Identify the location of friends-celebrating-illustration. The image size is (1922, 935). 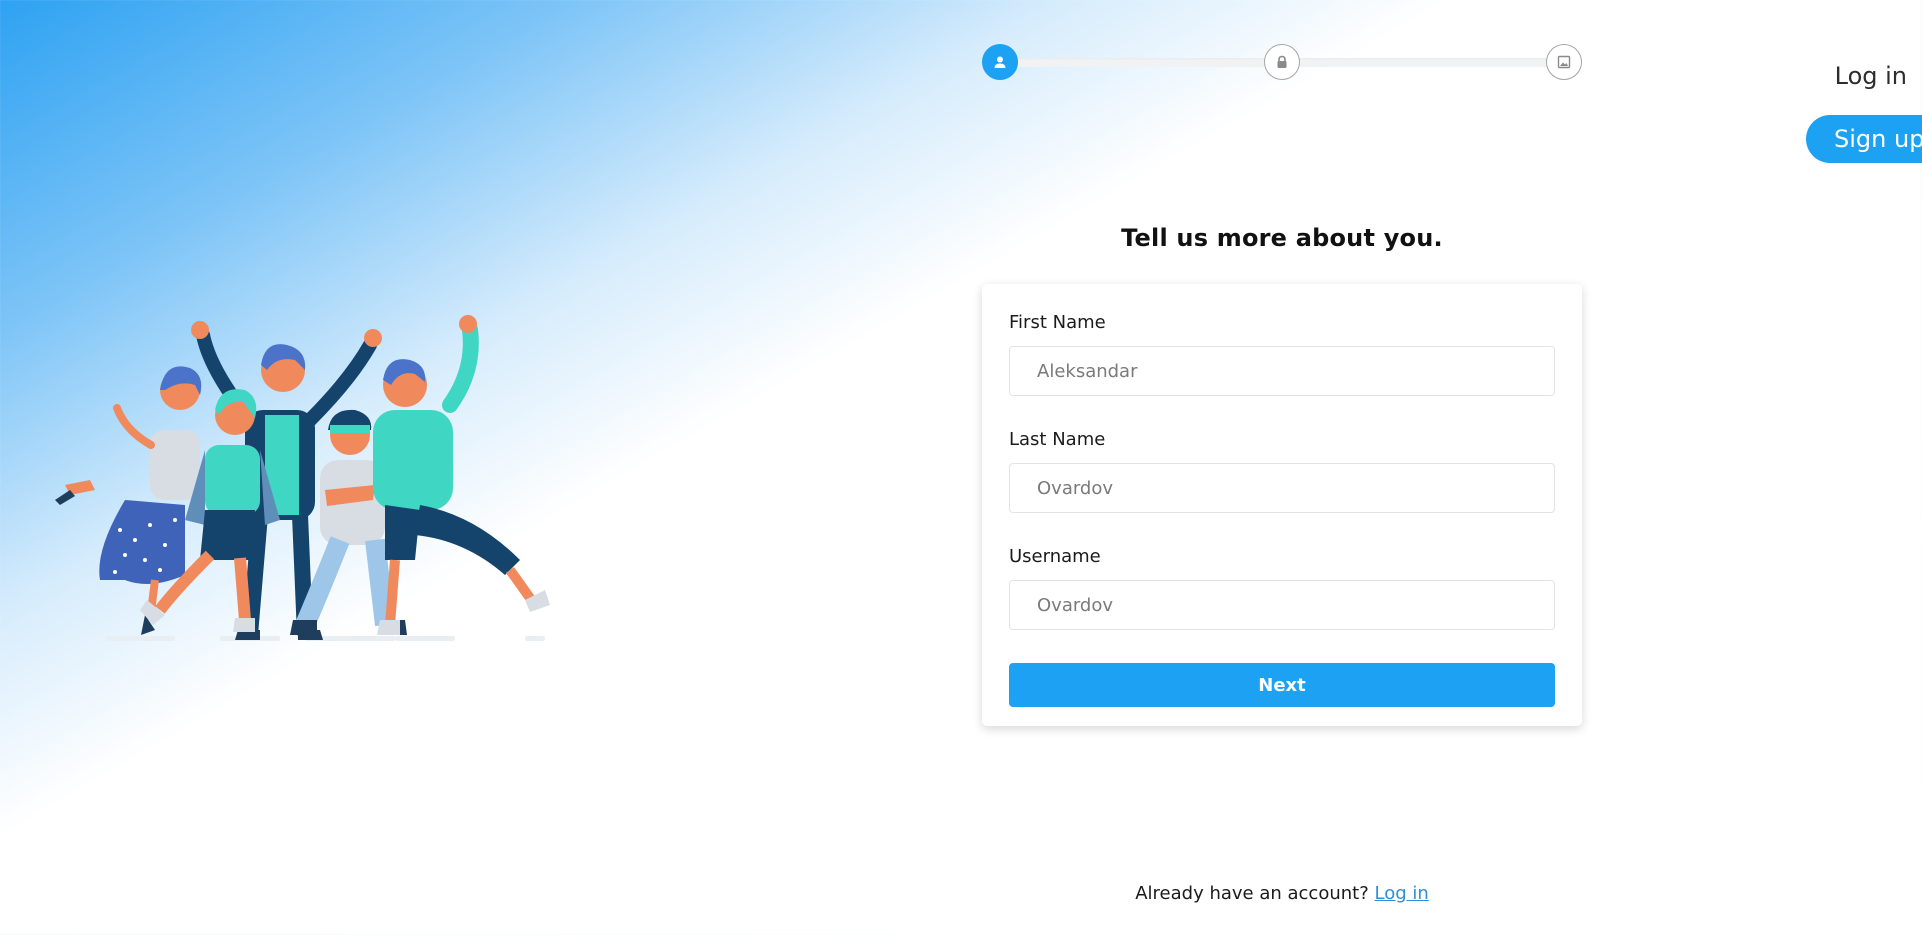
(302, 478).